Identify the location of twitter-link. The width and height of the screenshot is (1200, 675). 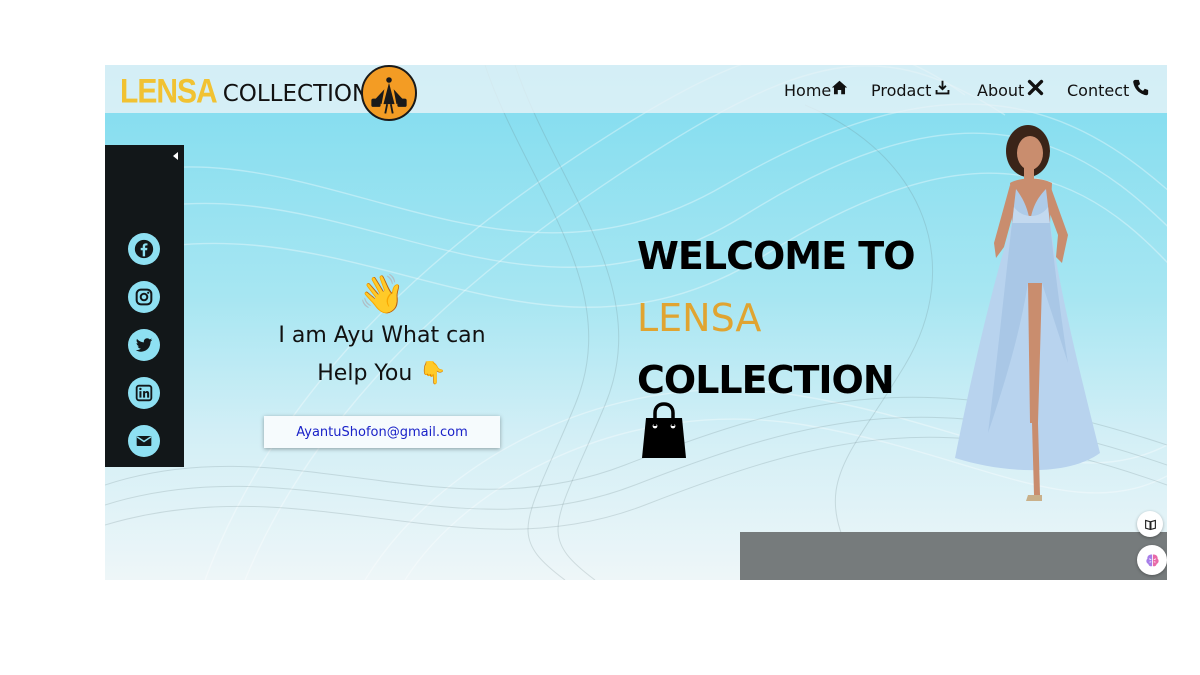
(144, 345).